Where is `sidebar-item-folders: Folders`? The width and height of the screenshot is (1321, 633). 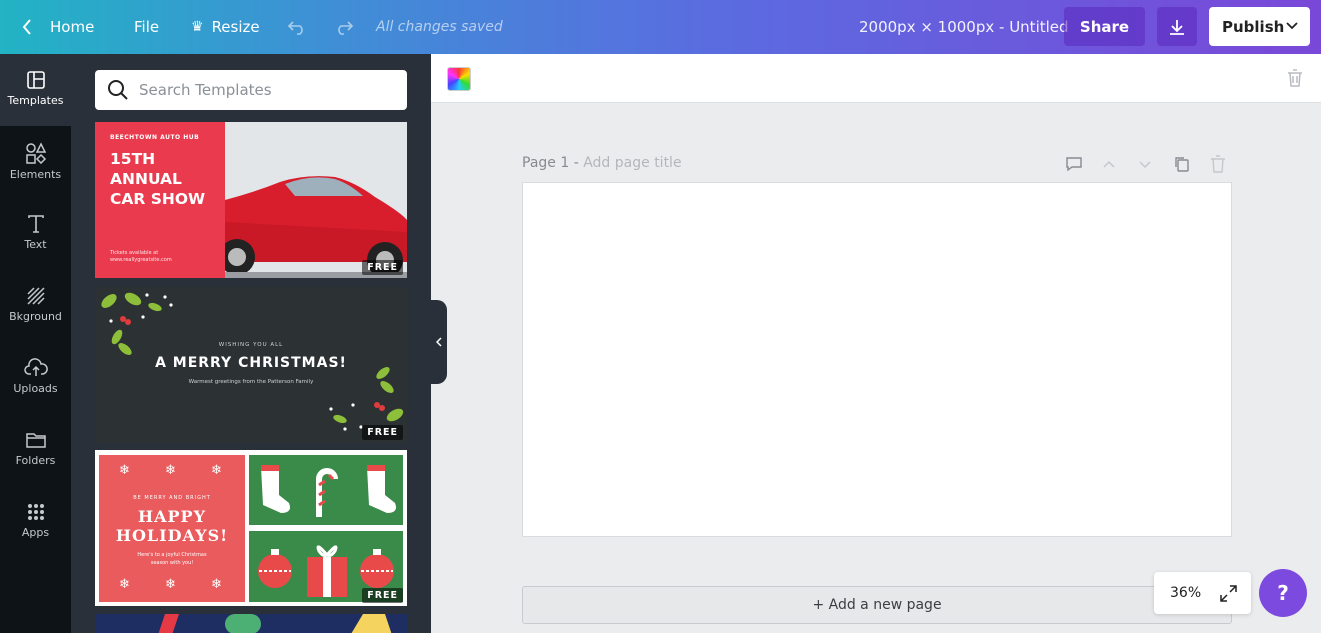 sidebar-item-folders: Folders is located at coordinates (35, 450).